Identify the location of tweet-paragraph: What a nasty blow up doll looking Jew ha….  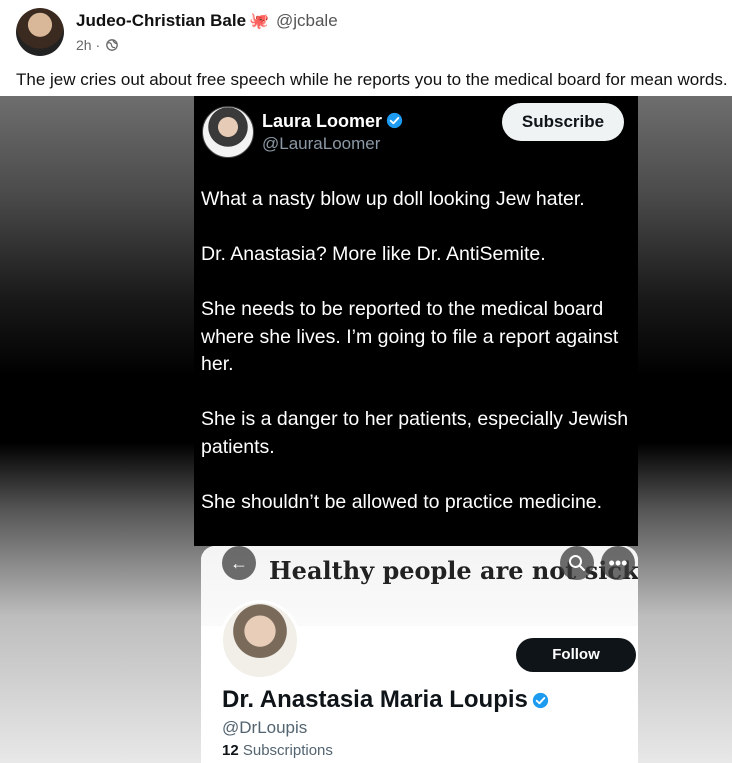
(393, 199).